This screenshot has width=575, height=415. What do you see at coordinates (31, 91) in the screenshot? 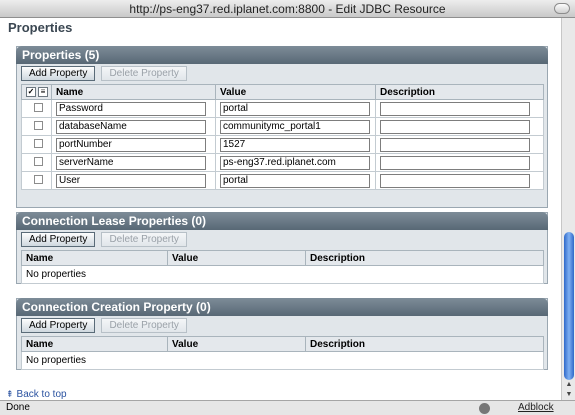
I see `select-all-icon: ✓` at bounding box center [31, 91].